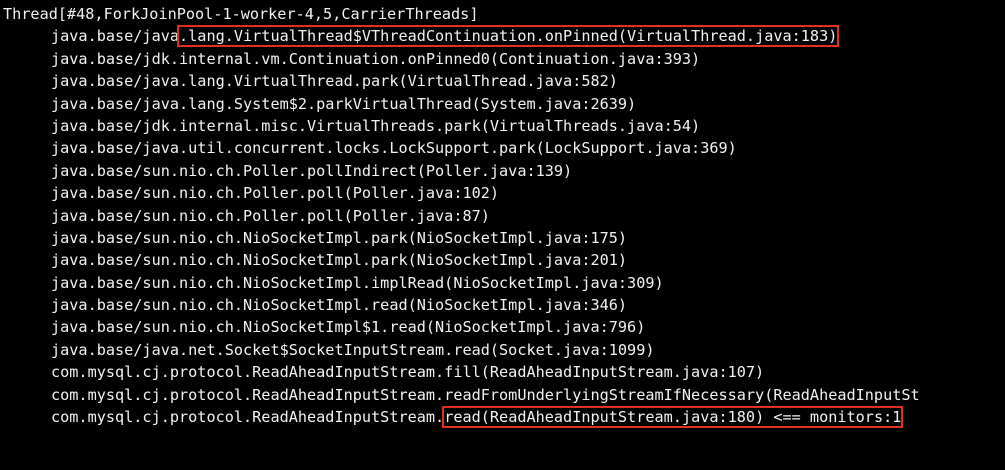  Describe the element at coordinates (115, 36) in the screenshot. I see `frame-text: java.base/java` at that location.